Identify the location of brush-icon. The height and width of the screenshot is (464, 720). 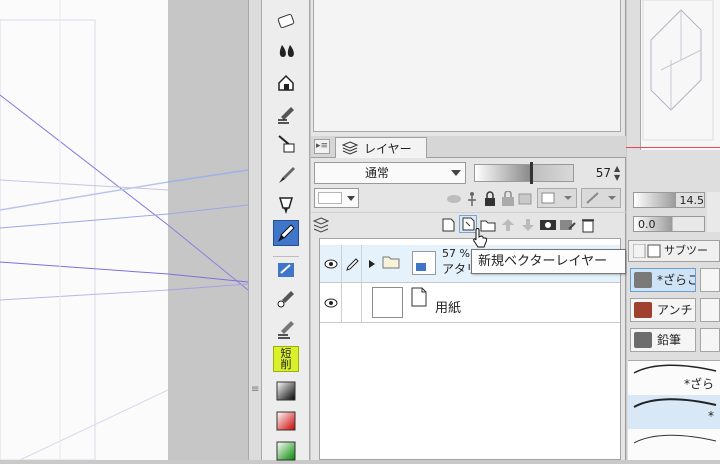
(286, 175).